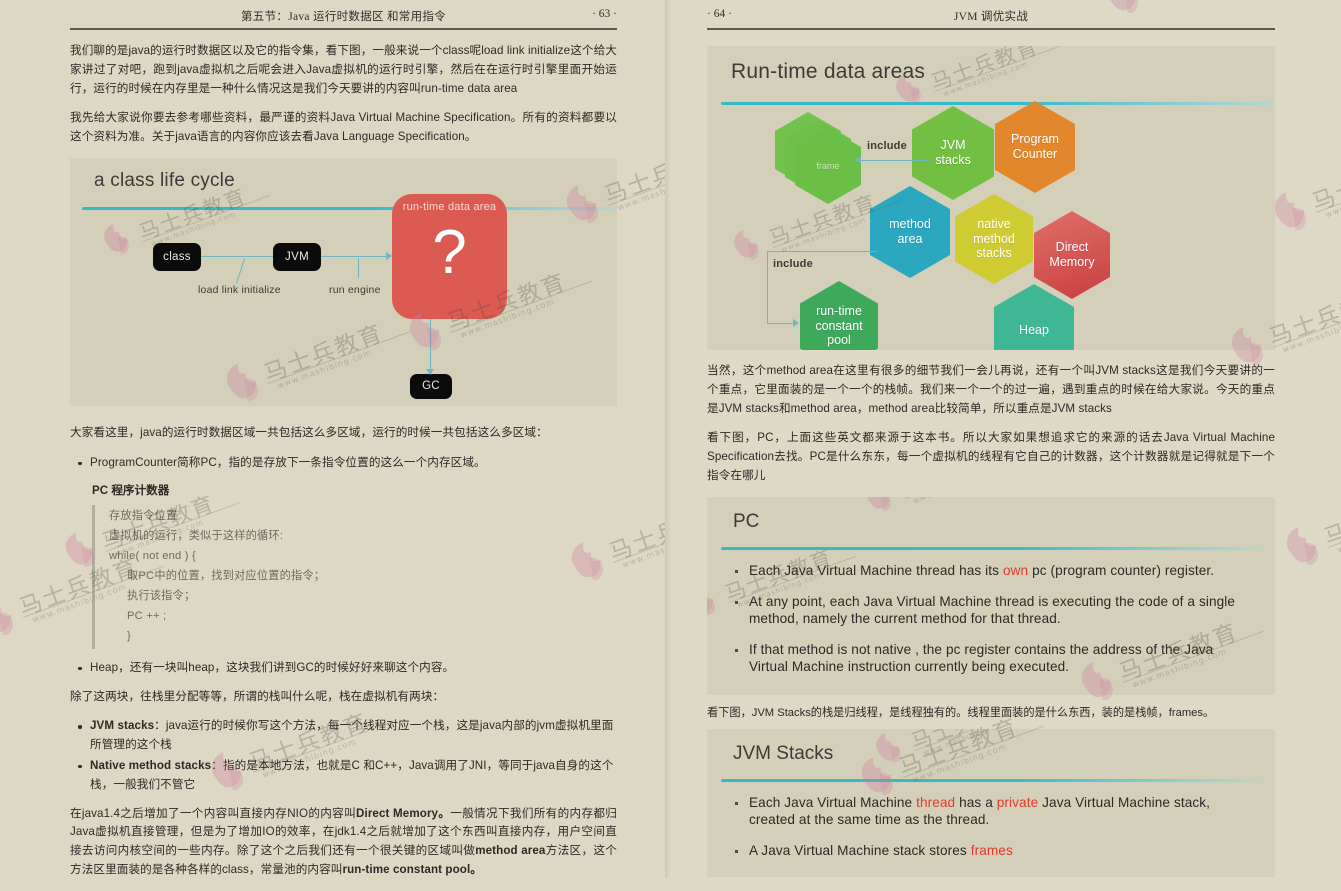  I want to click on dm-term-direct-memory: Direct Memory。, so click(403, 813).